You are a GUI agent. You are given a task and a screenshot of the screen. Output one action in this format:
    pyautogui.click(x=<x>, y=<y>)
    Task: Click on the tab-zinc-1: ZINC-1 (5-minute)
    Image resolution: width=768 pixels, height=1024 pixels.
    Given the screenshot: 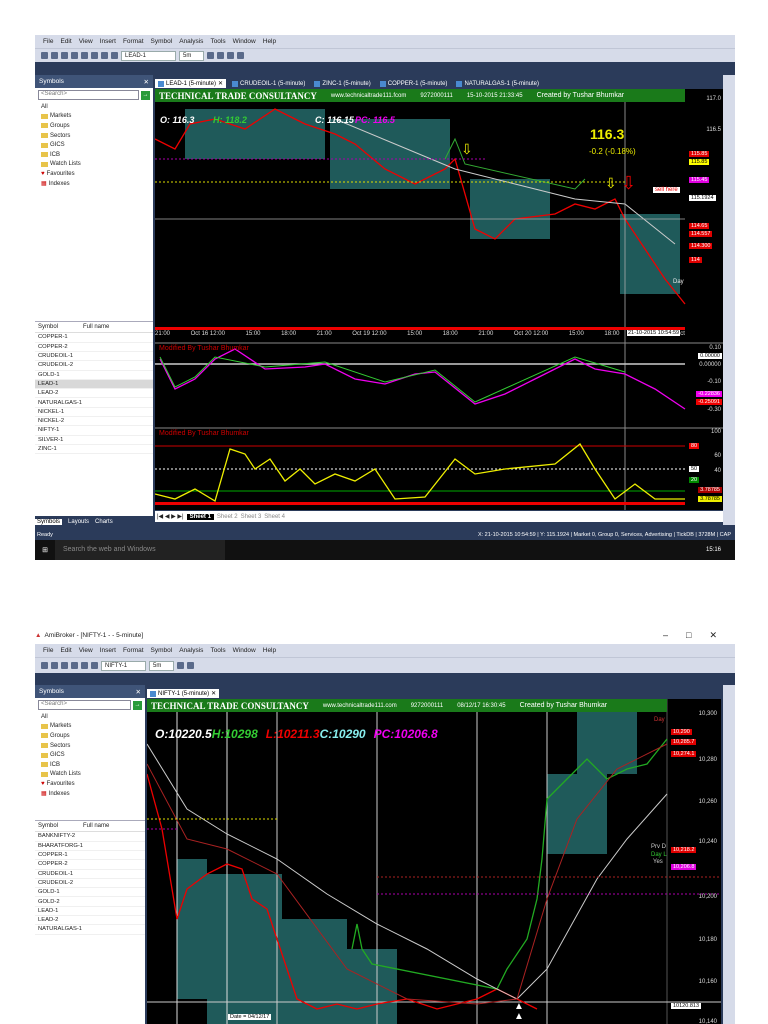 What is the action you would take?
    pyautogui.click(x=342, y=84)
    